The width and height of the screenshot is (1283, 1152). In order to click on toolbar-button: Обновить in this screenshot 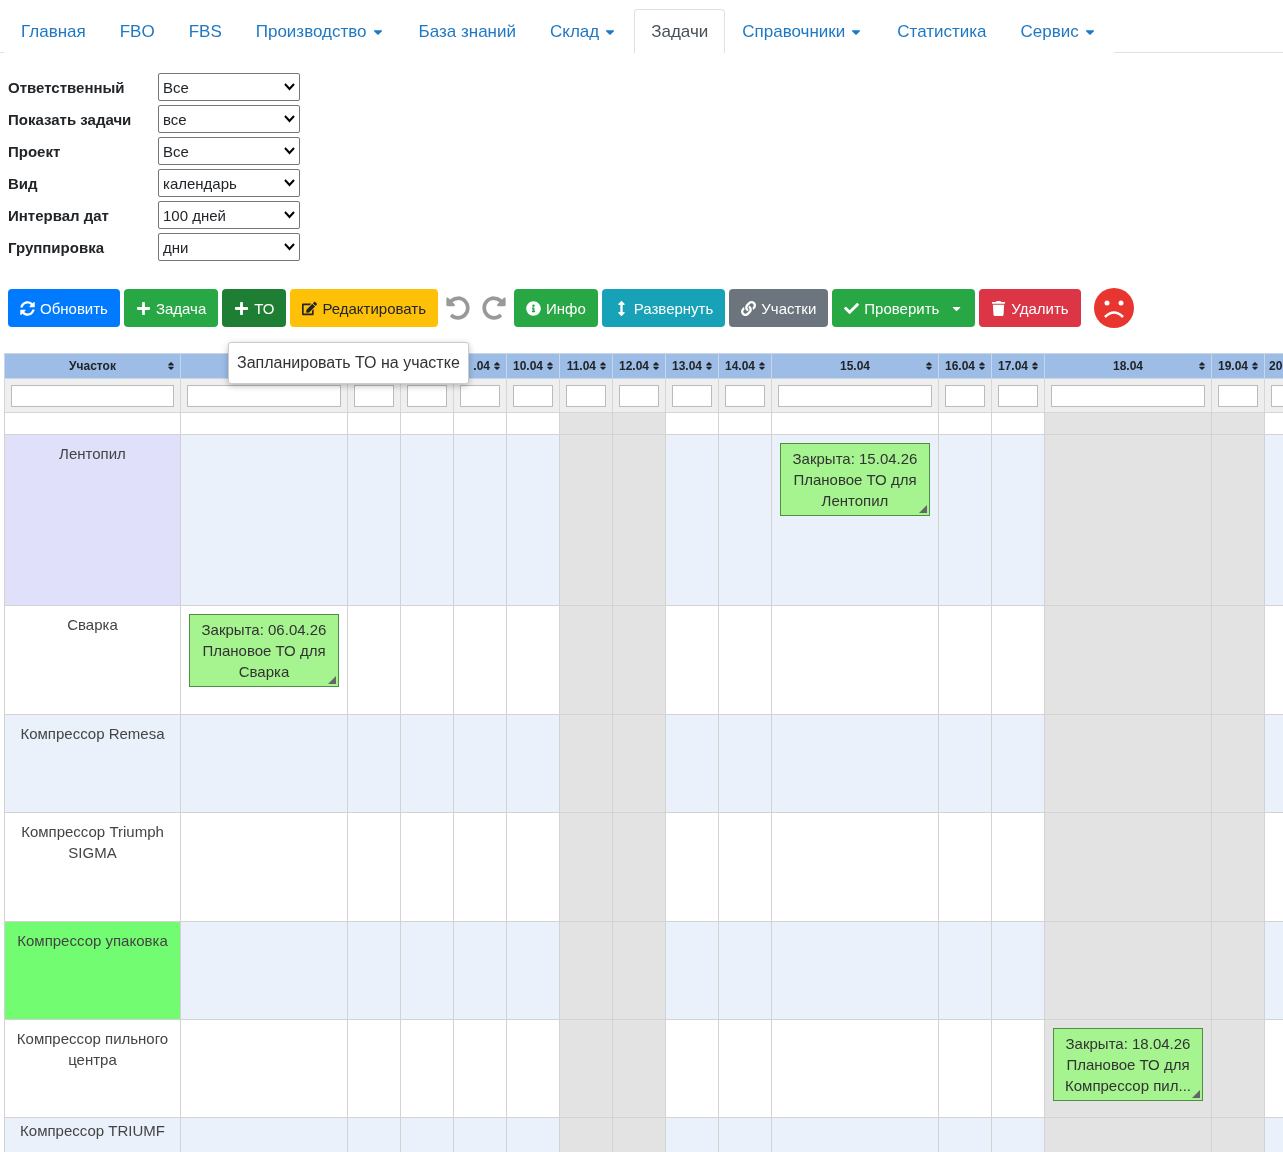, I will do `click(64, 308)`.